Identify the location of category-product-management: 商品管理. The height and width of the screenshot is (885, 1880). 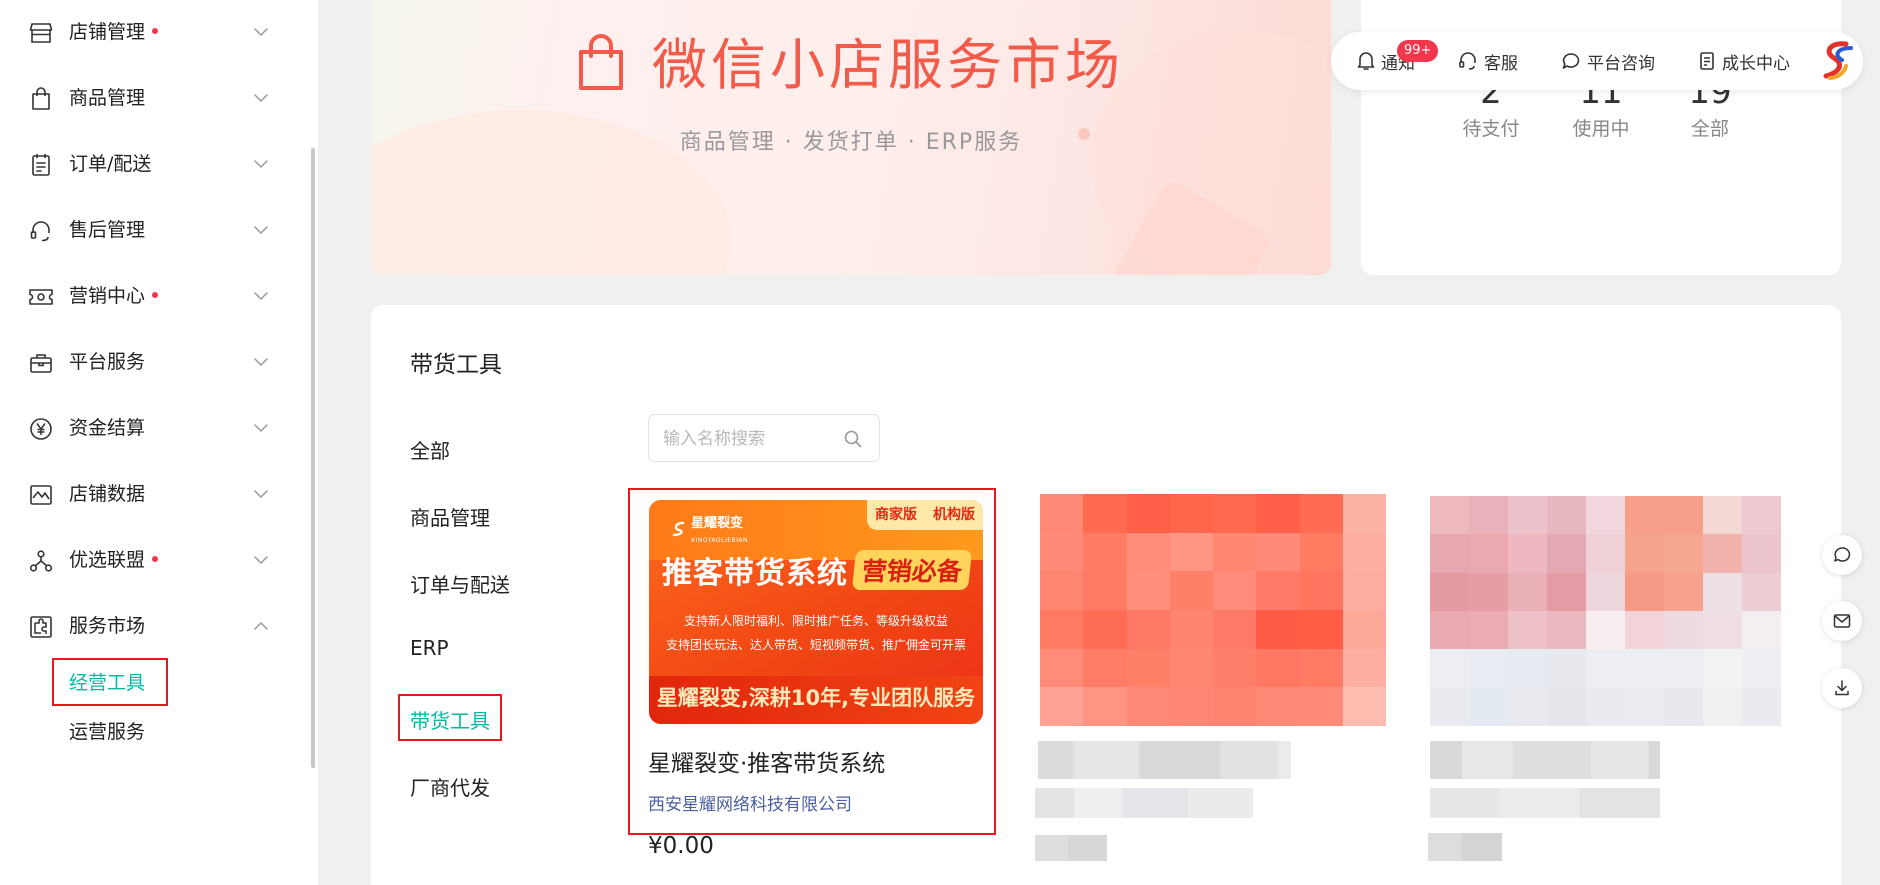
(450, 516).